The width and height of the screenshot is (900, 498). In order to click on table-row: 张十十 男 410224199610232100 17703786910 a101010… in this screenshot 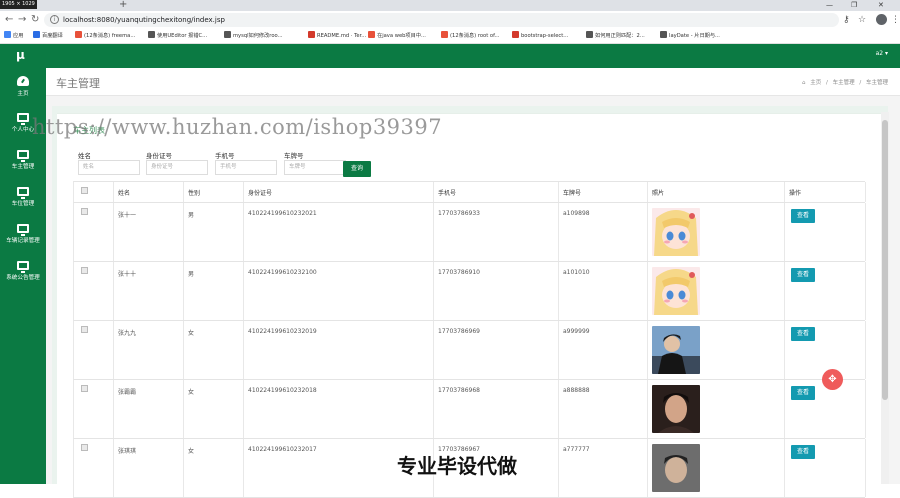, I will do `click(469, 291)`.